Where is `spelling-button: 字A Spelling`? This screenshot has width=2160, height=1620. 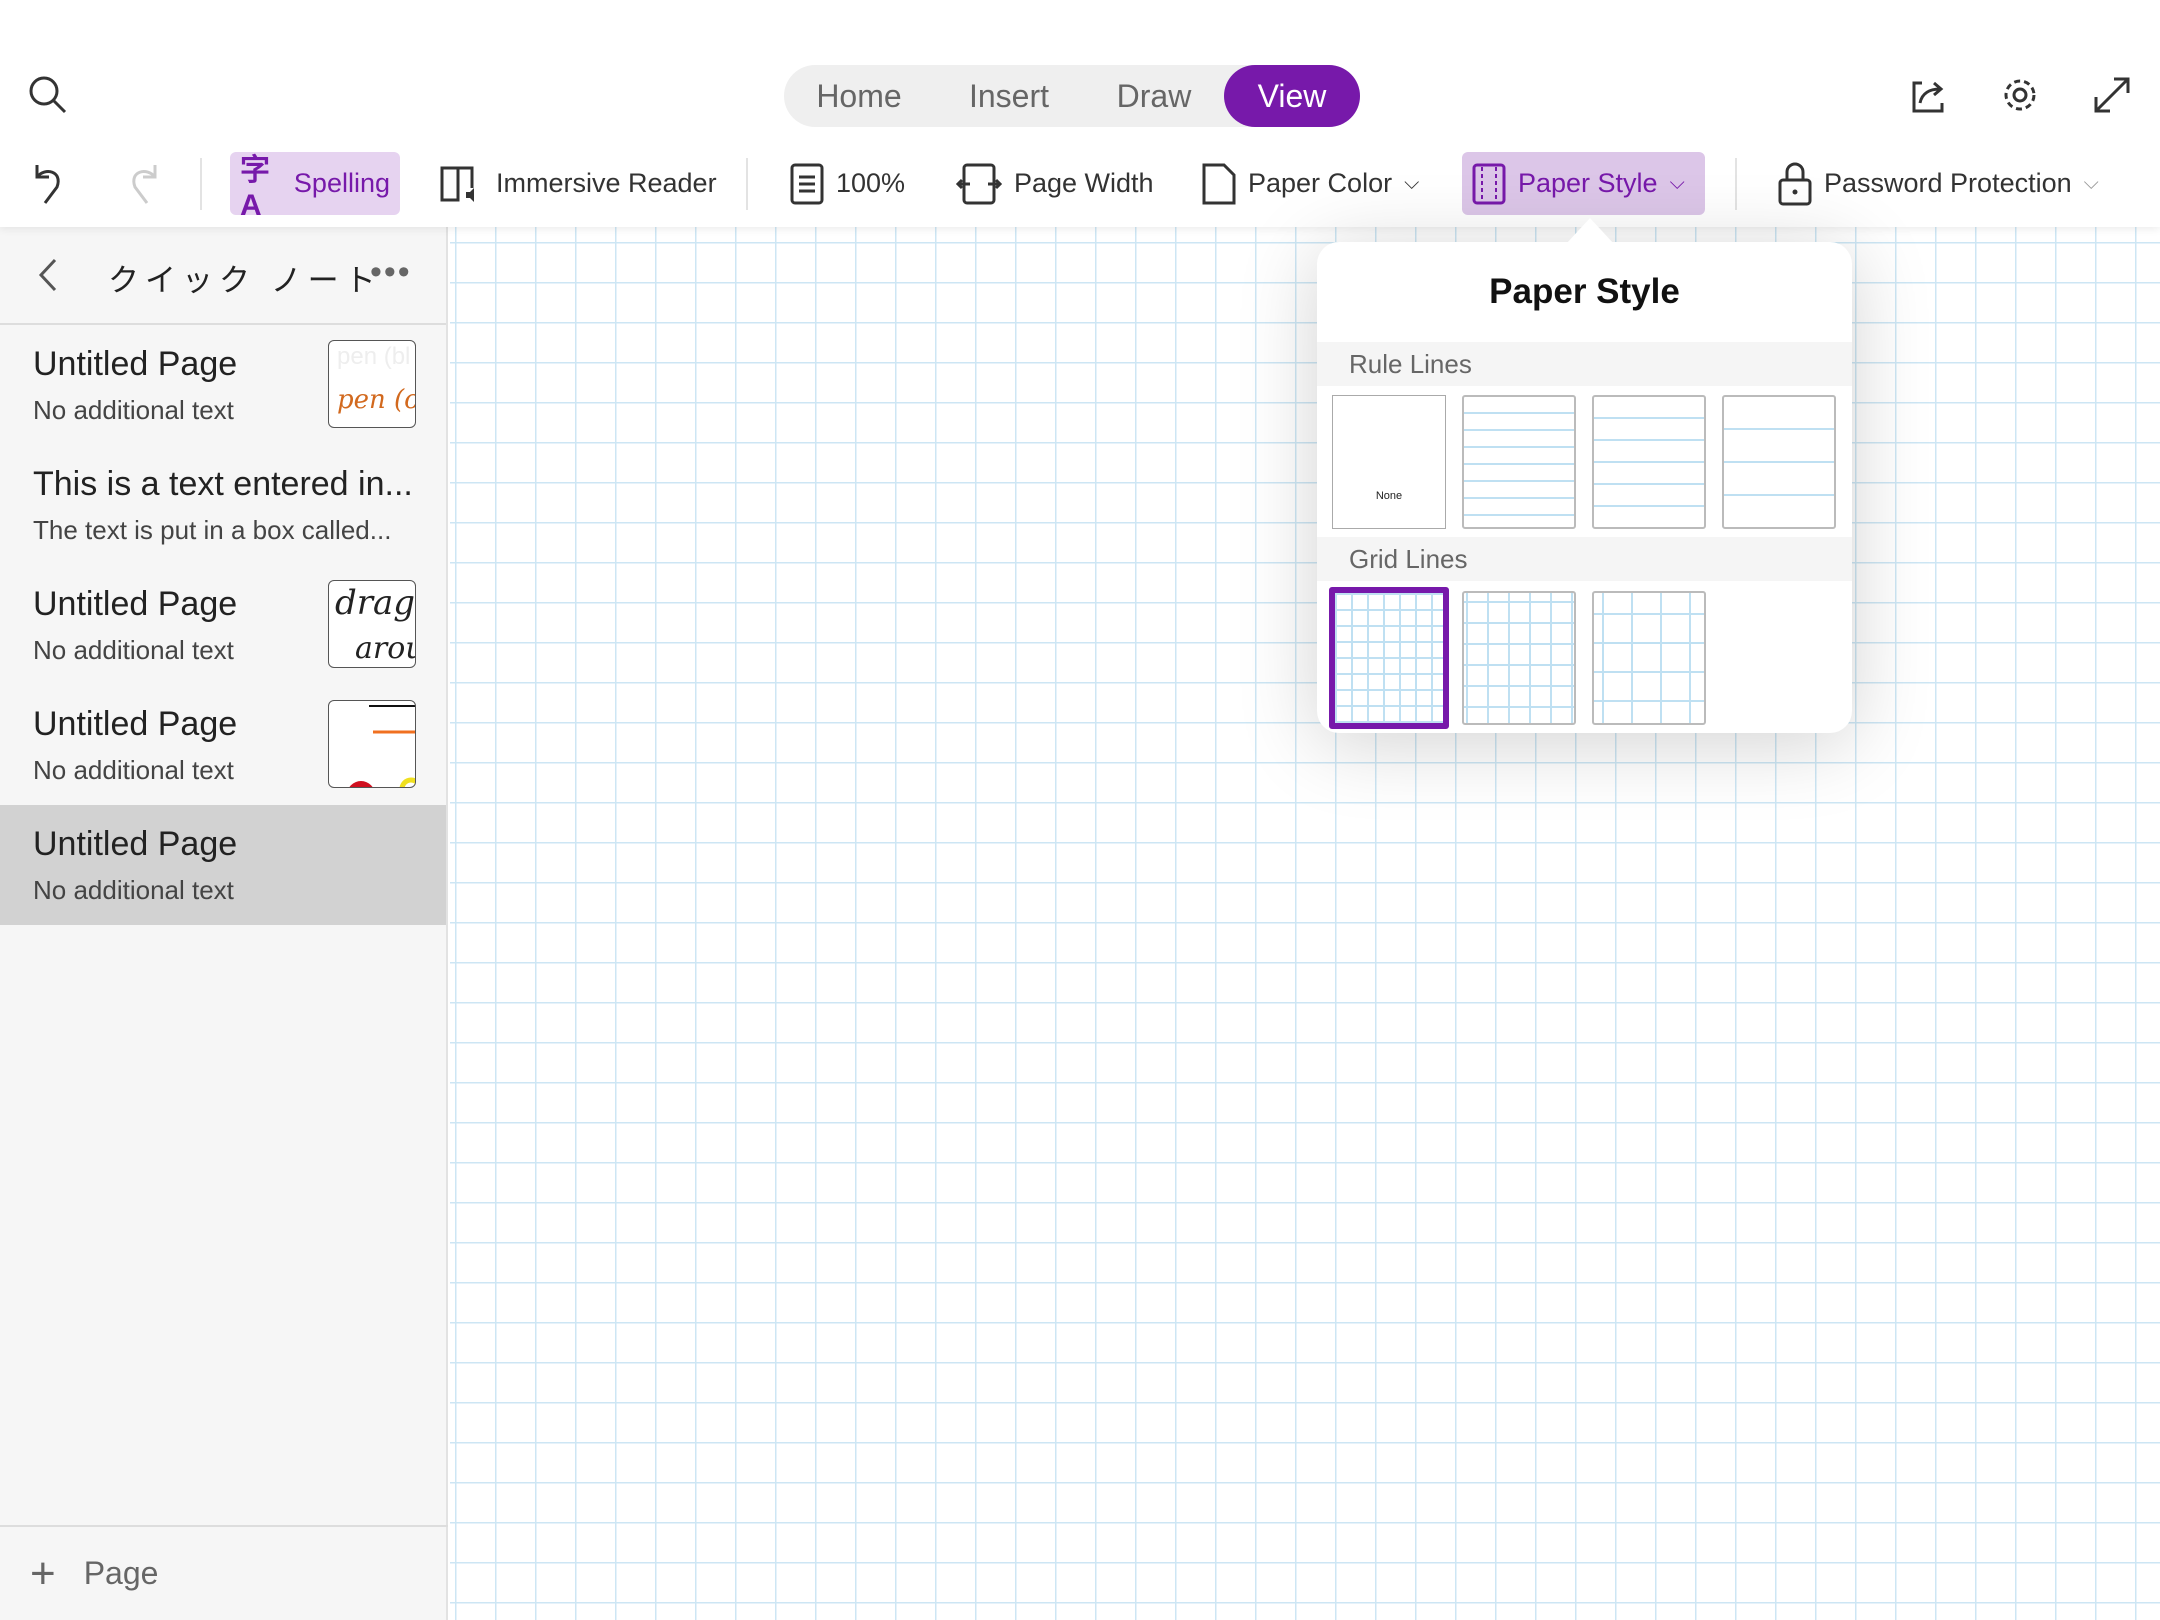 spelling-button: 字A Spelling is located at coordinates (315, 187).